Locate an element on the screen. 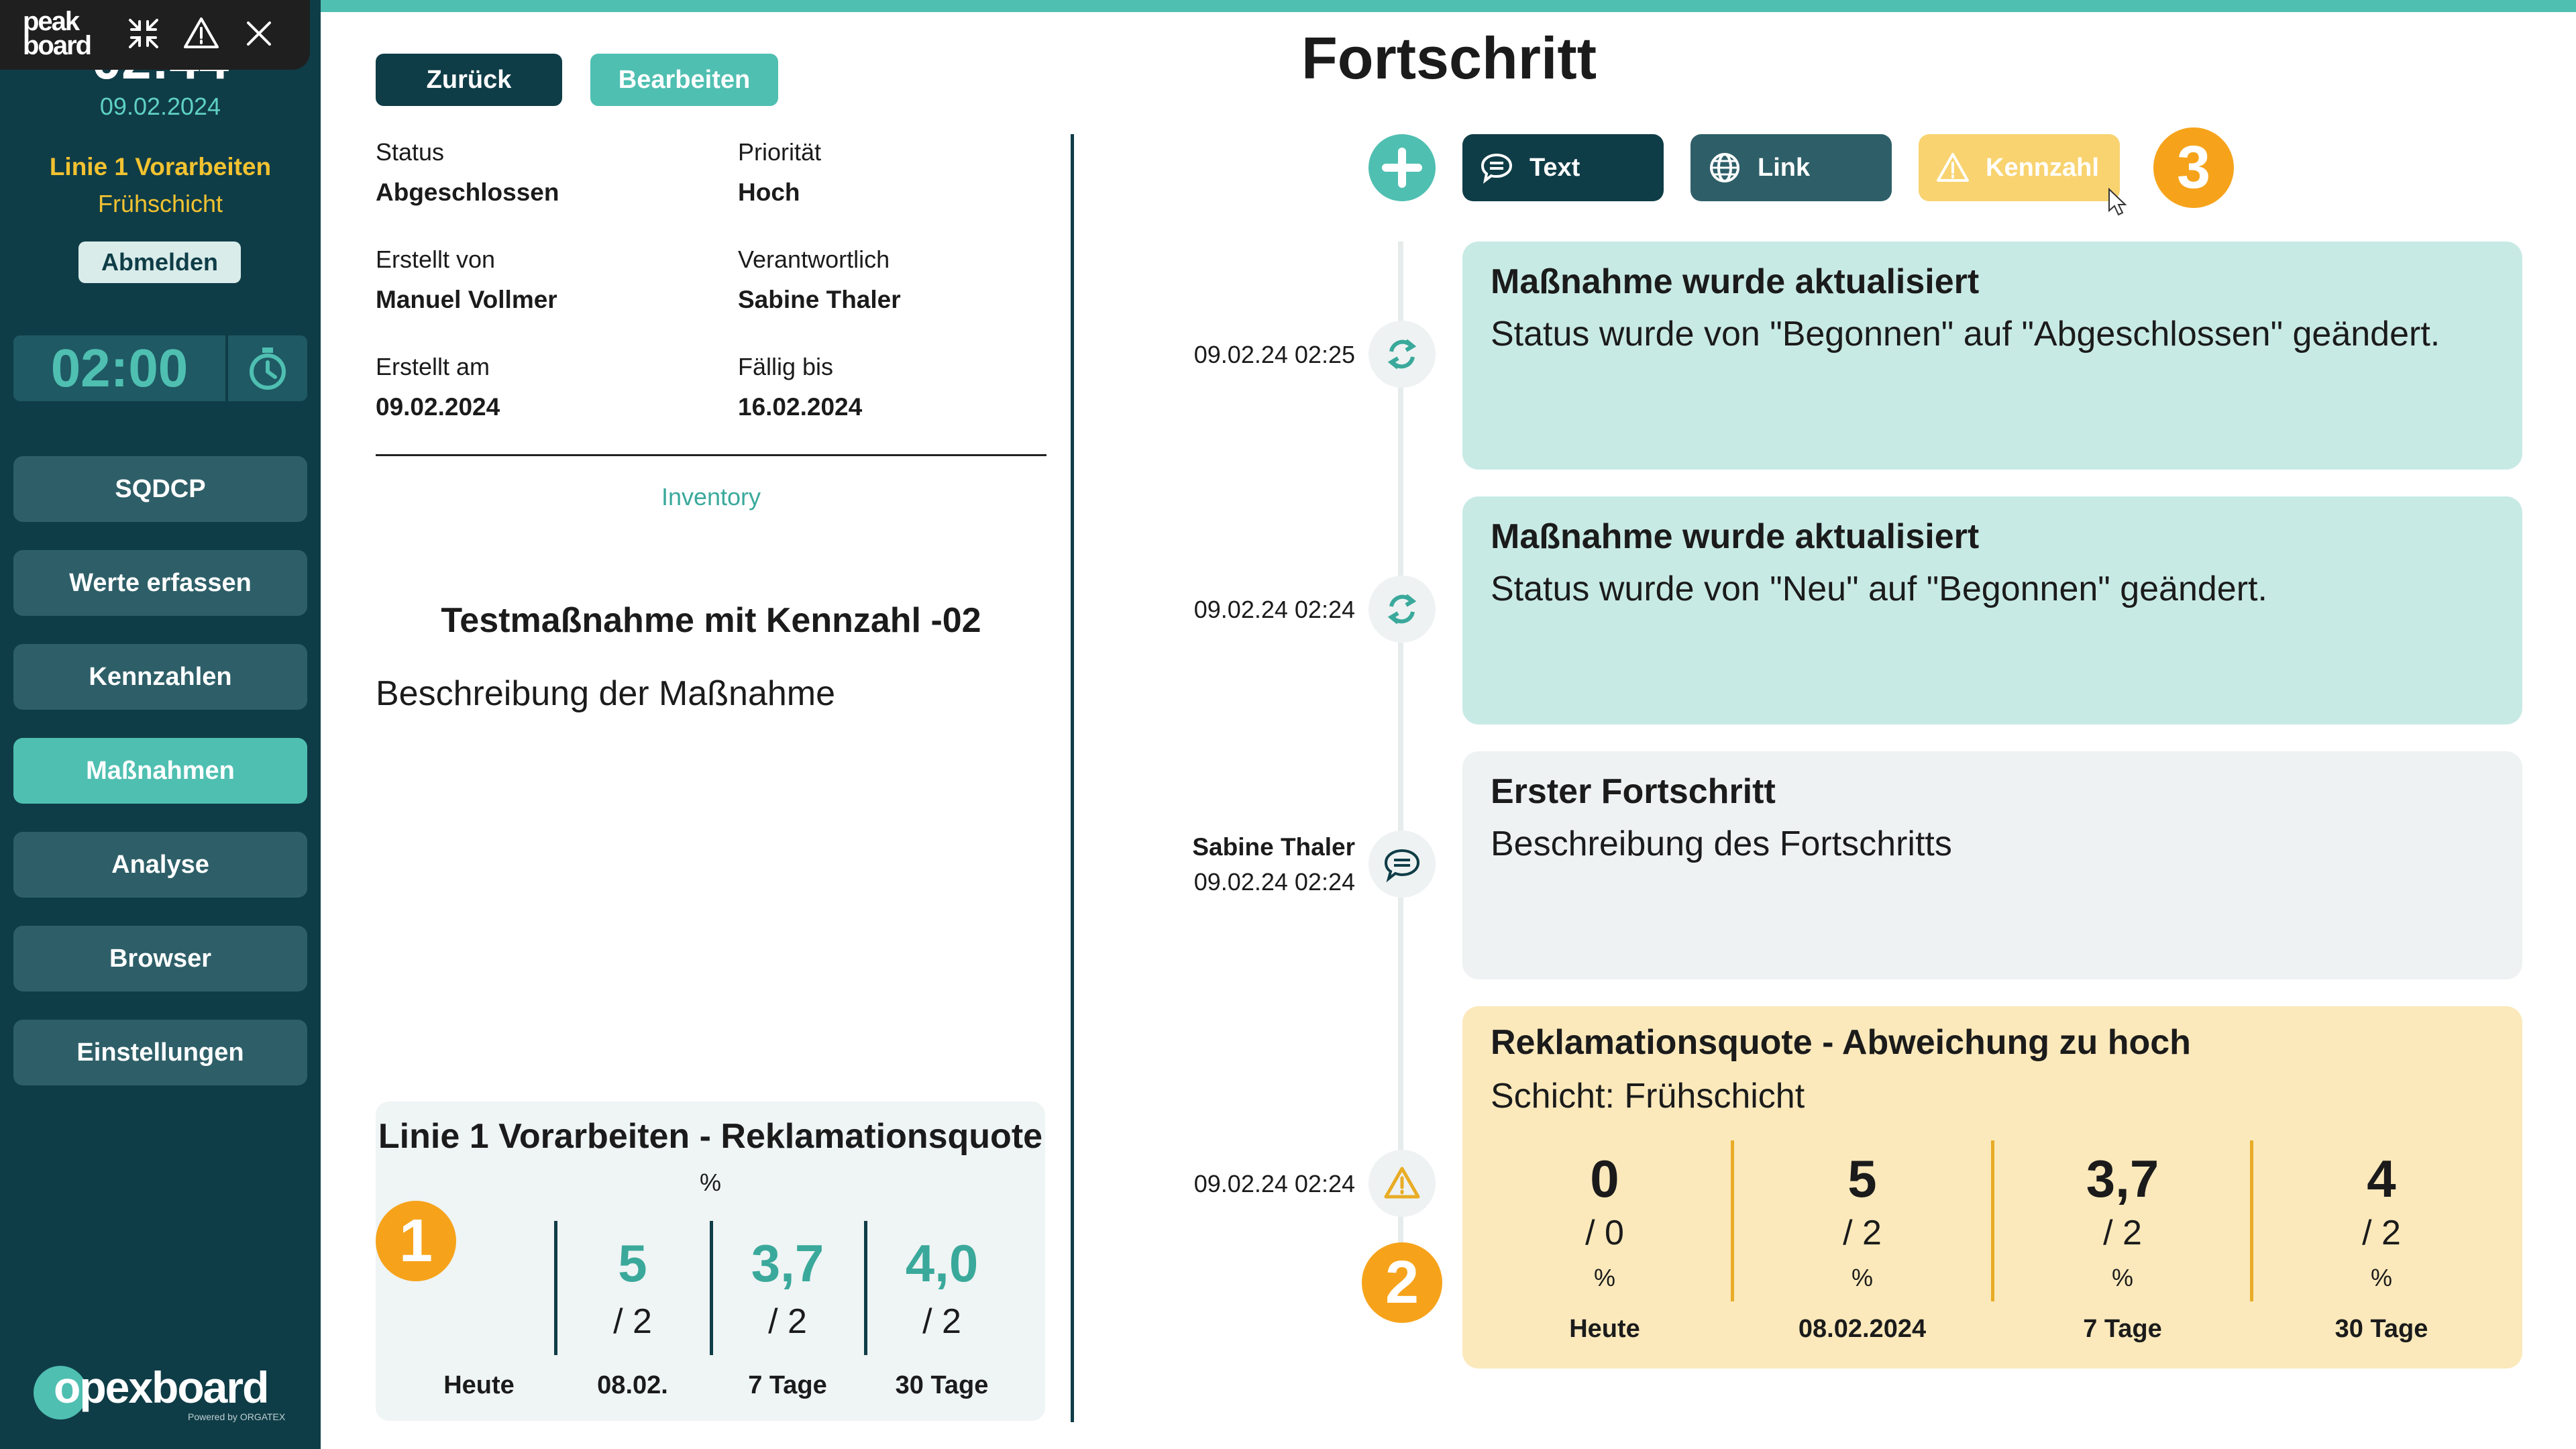  stopwatch-icon is located at coordinates (268, 368).